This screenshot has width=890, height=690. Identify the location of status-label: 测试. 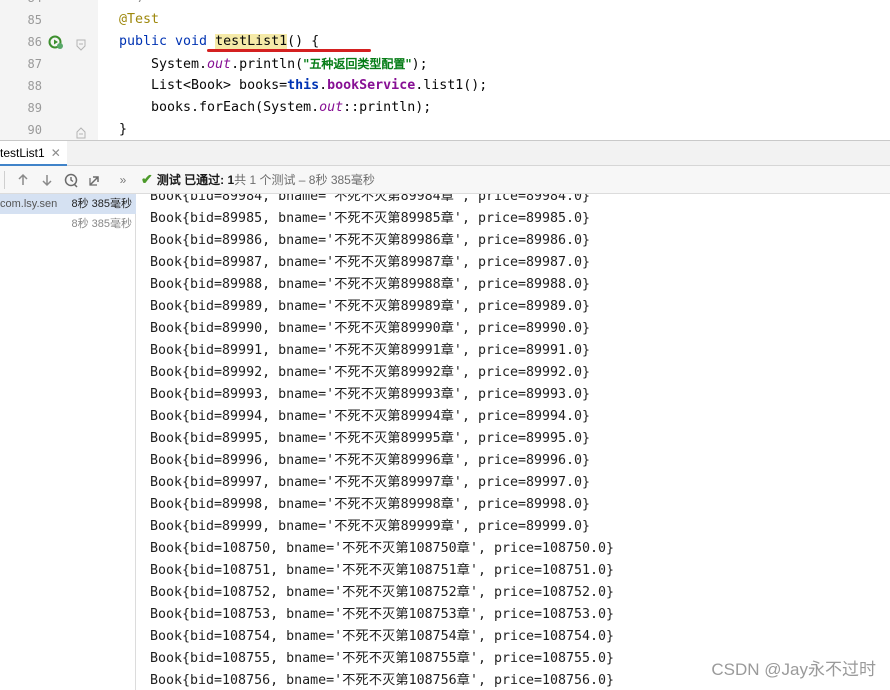
(168, 180).